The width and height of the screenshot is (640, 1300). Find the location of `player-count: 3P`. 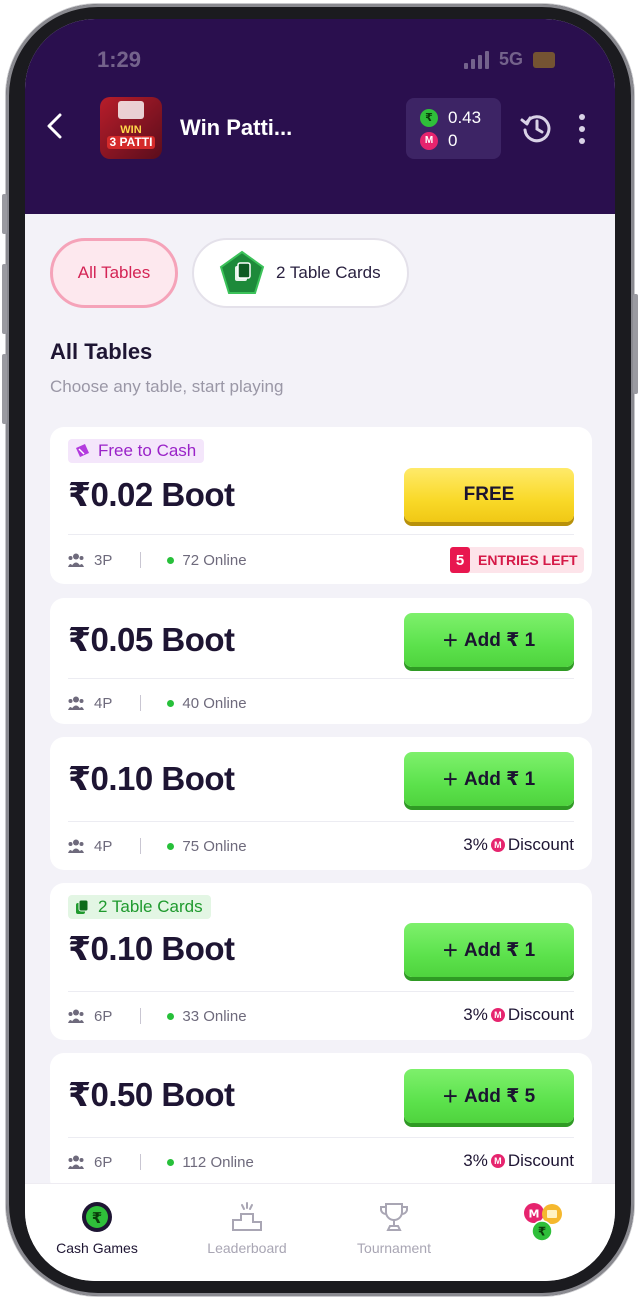

player-count: 3P is located at coordinates (103, 560).